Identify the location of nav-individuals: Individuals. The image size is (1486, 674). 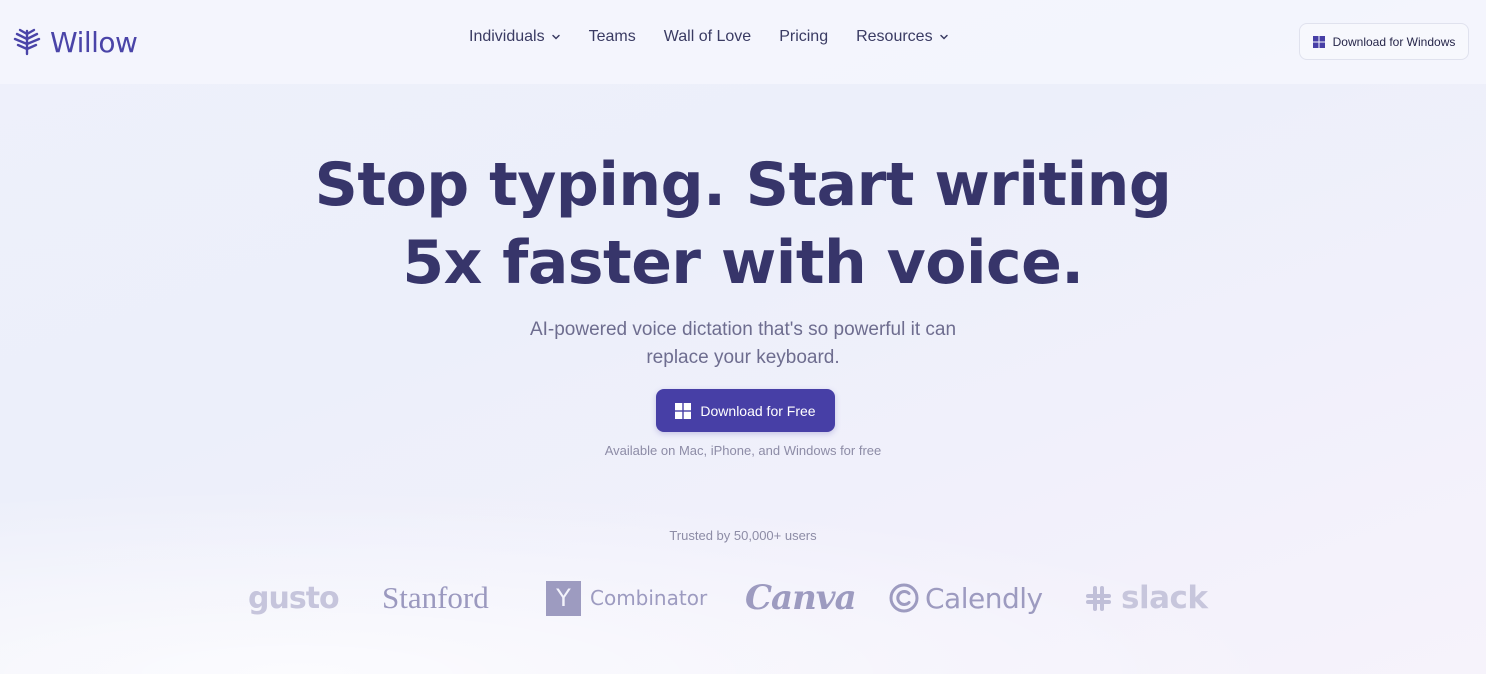
(515, 37).